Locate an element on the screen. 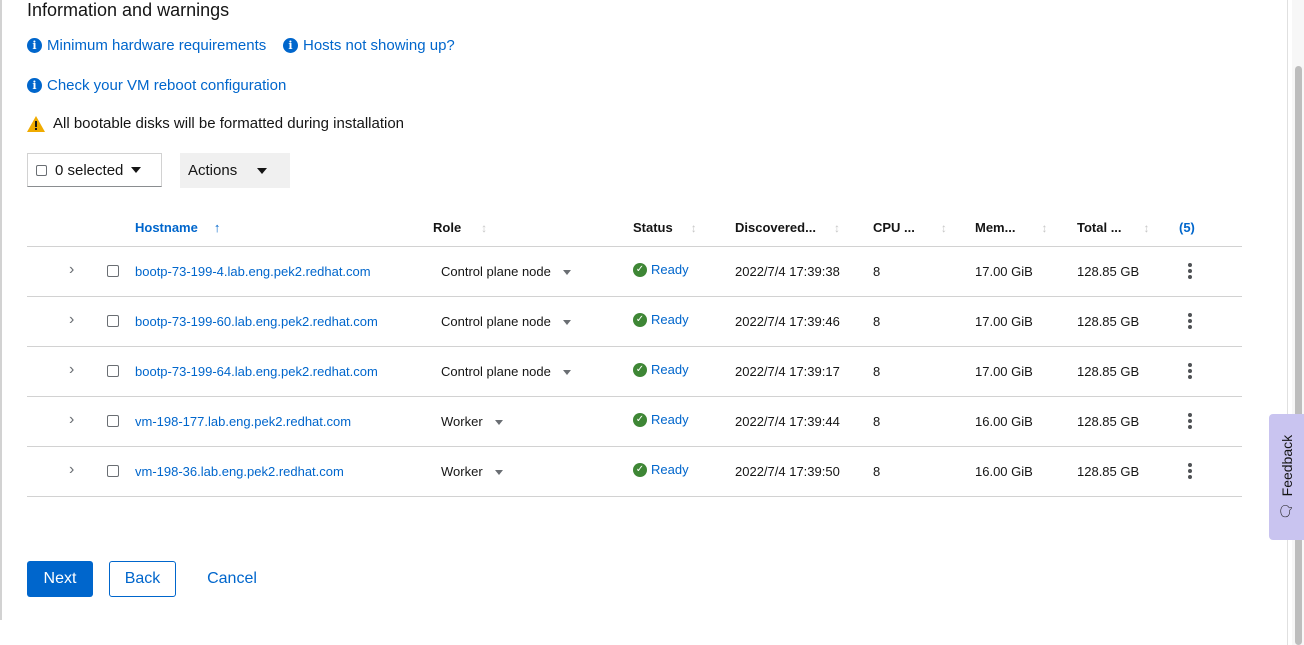 This screenshot has height=645, width=1304. bulk-select-dropdown: 0 selected is located at coordinates (94, 170).